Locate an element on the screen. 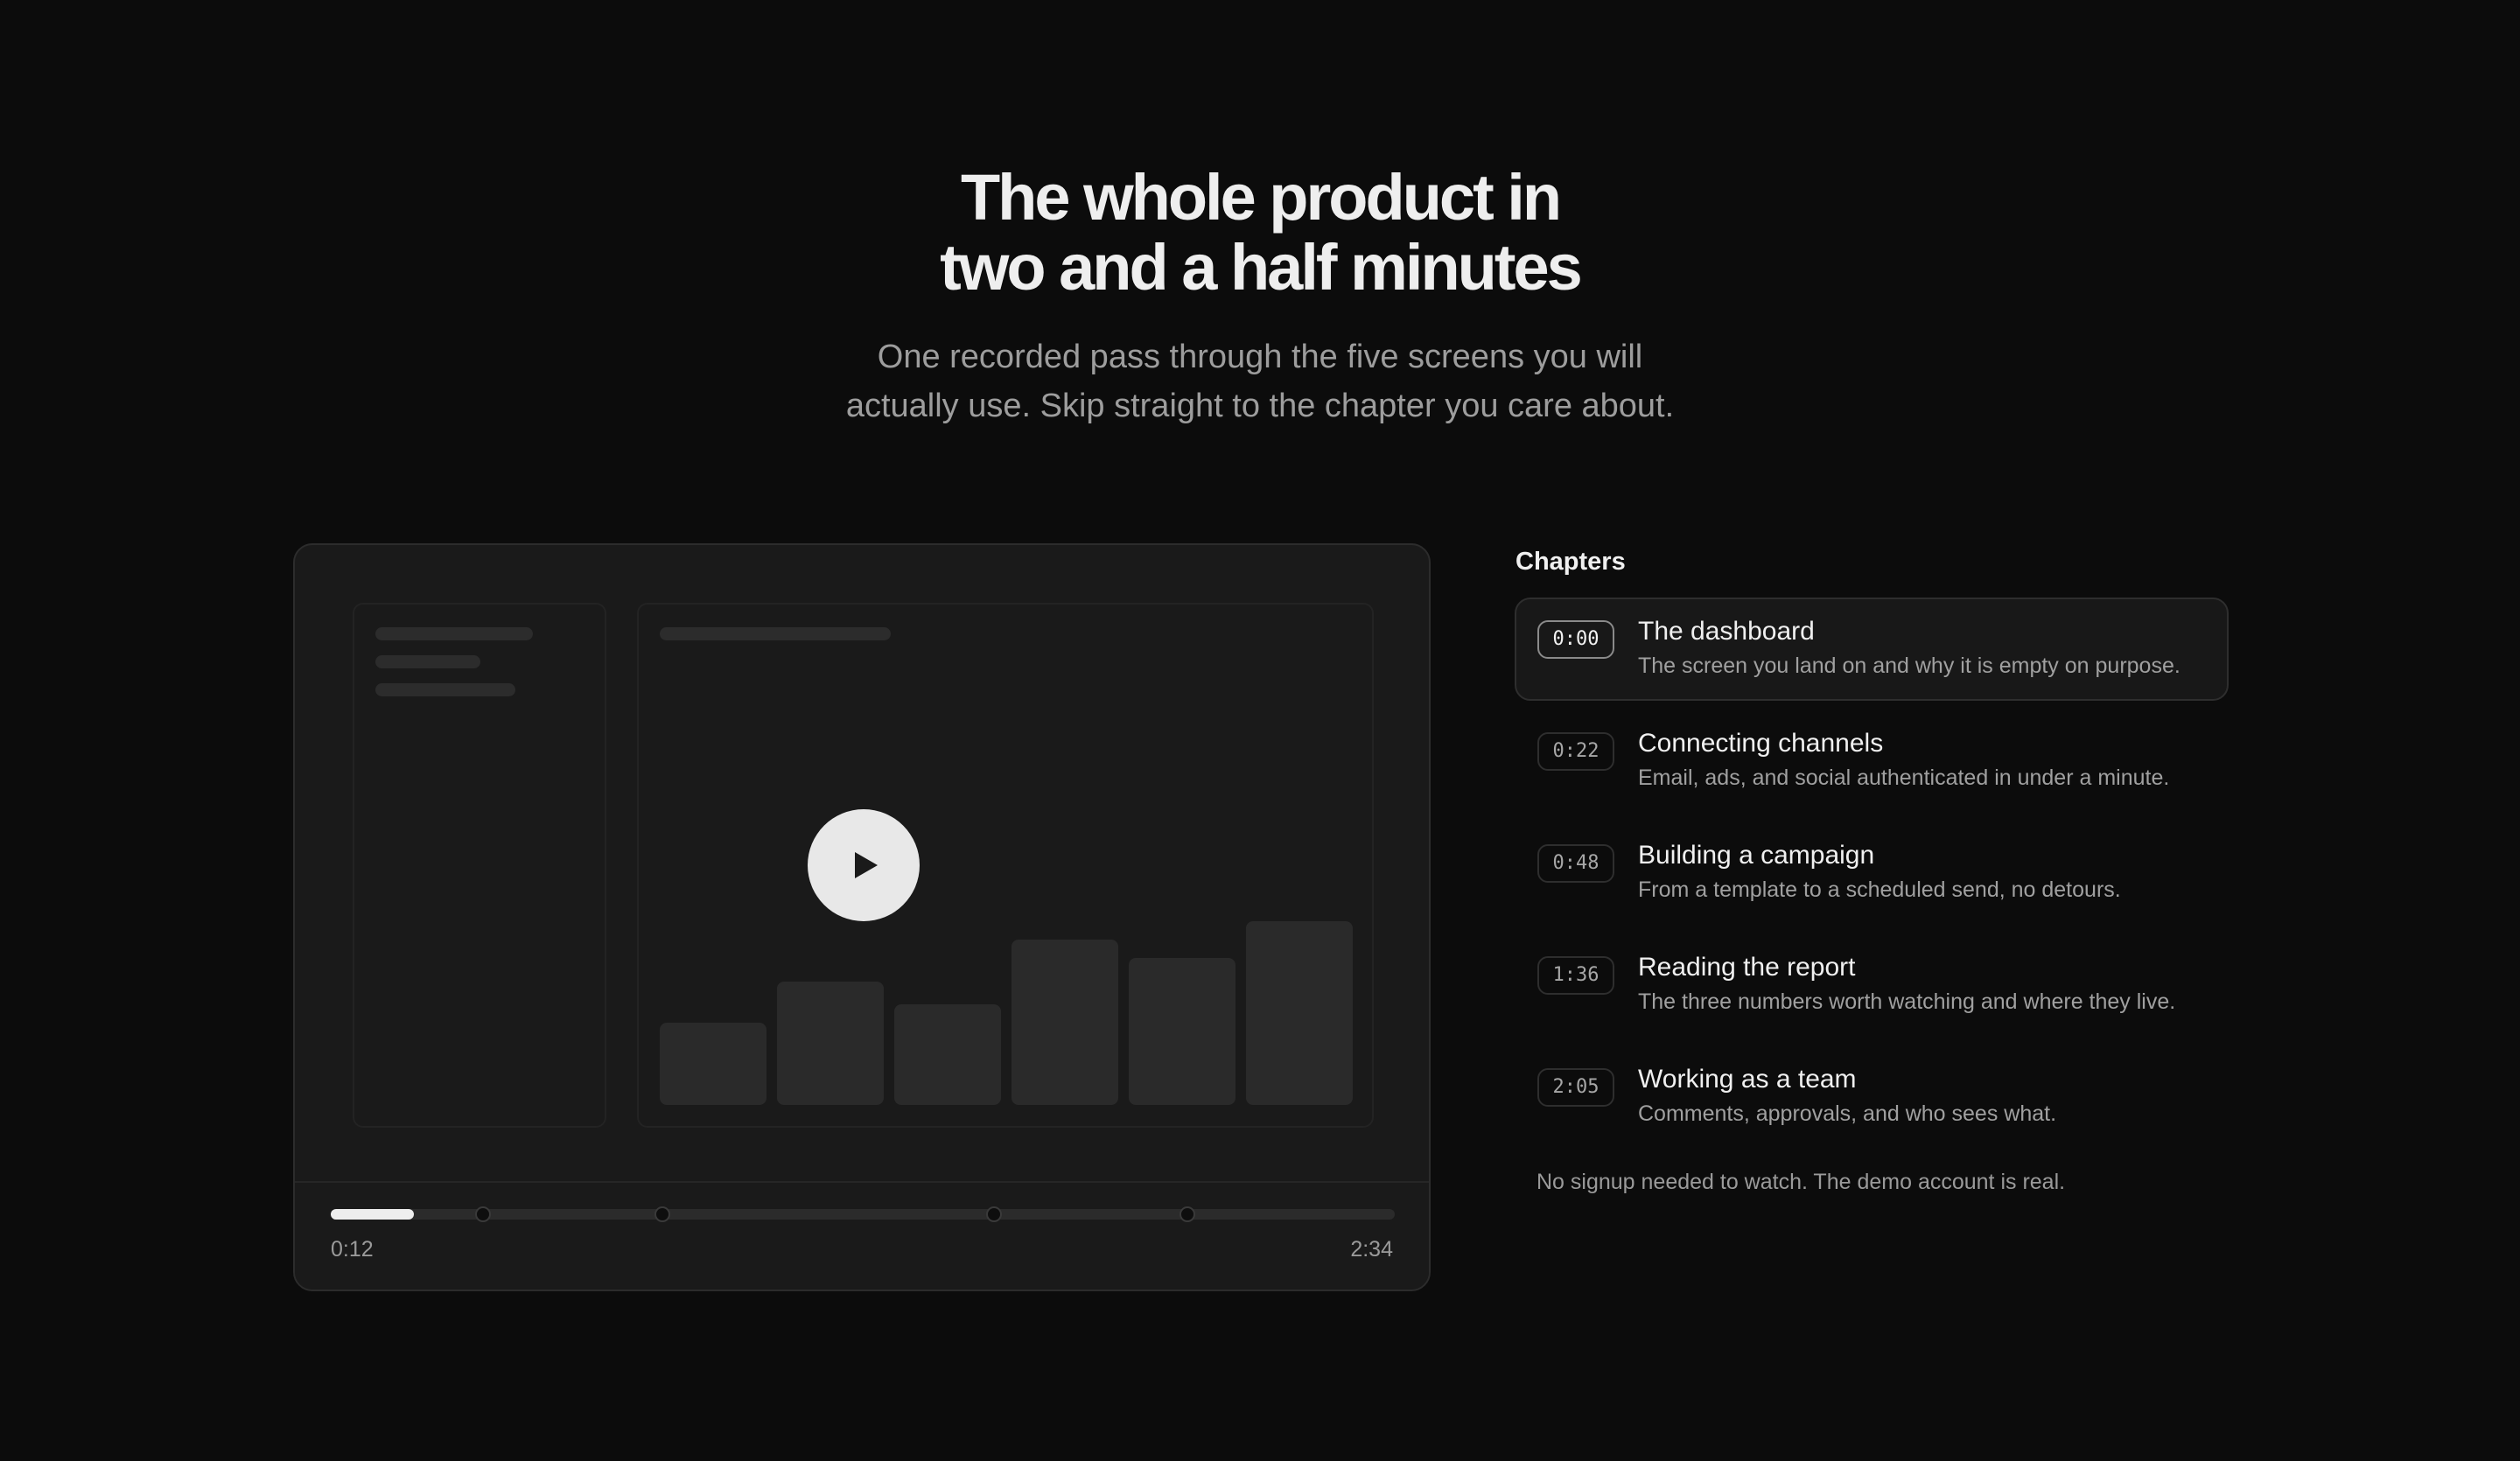  progress-track is located at coordinates (863, 1214).